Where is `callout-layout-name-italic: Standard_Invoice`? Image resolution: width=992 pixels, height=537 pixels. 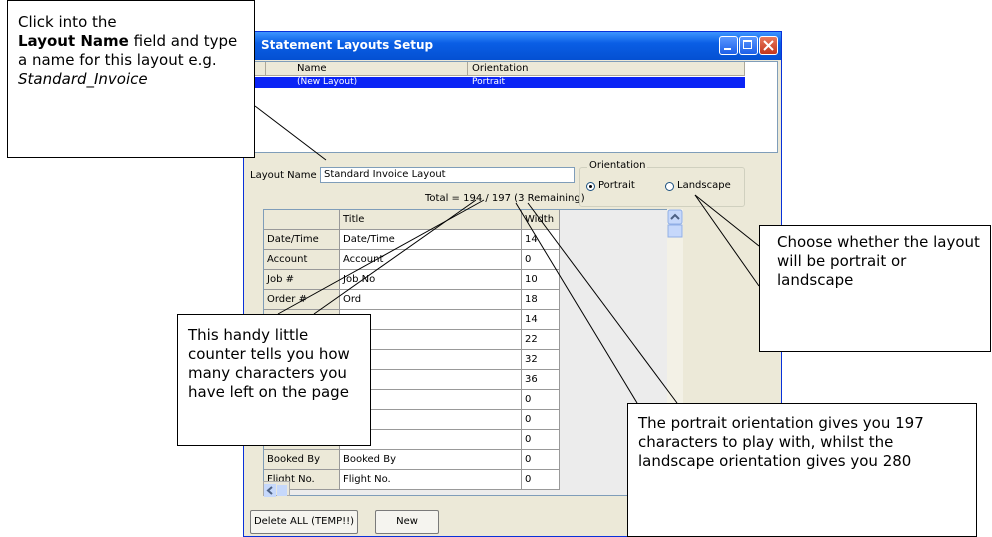
callout-layout-name-italic: Standard_Invoice is located at coordinates (83, 79).